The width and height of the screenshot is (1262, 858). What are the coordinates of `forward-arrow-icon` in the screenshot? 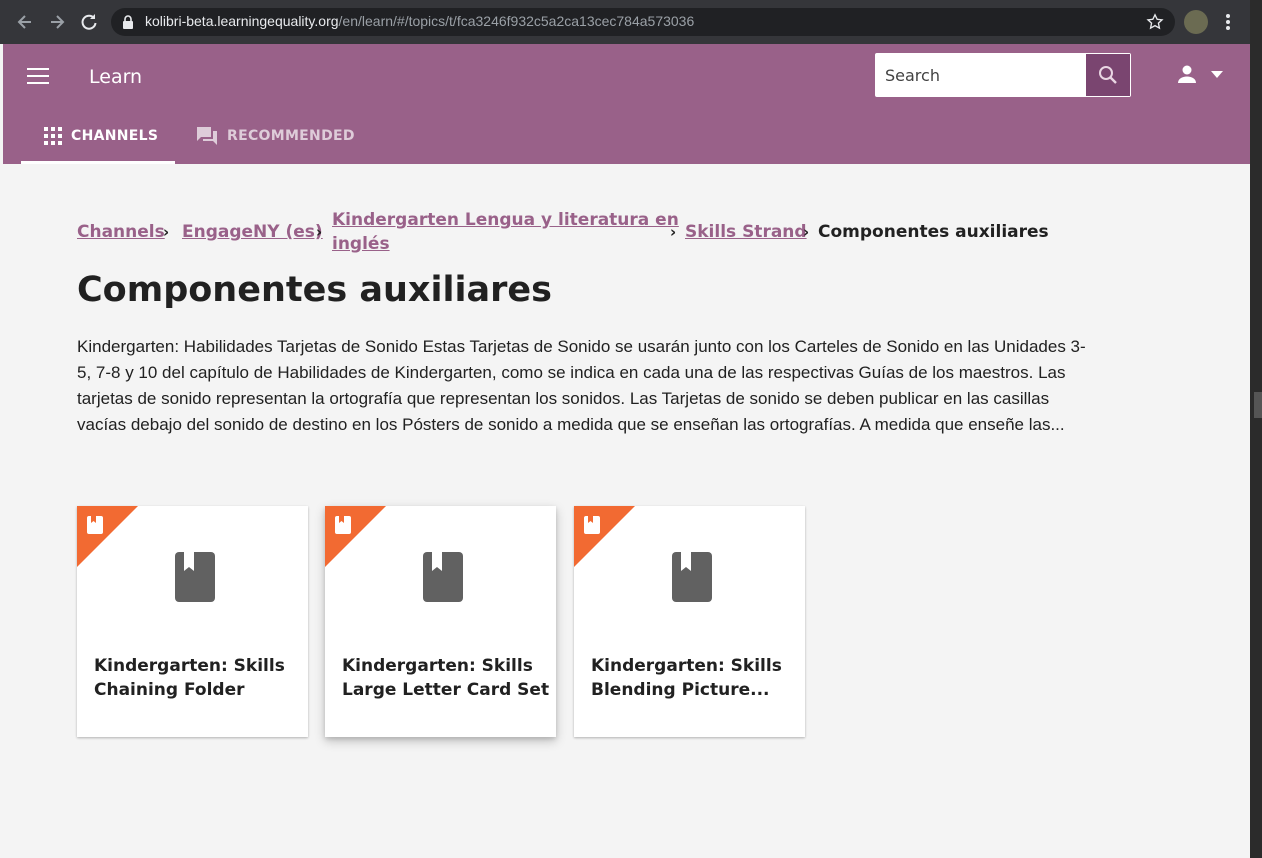 It's located at (57, 22).